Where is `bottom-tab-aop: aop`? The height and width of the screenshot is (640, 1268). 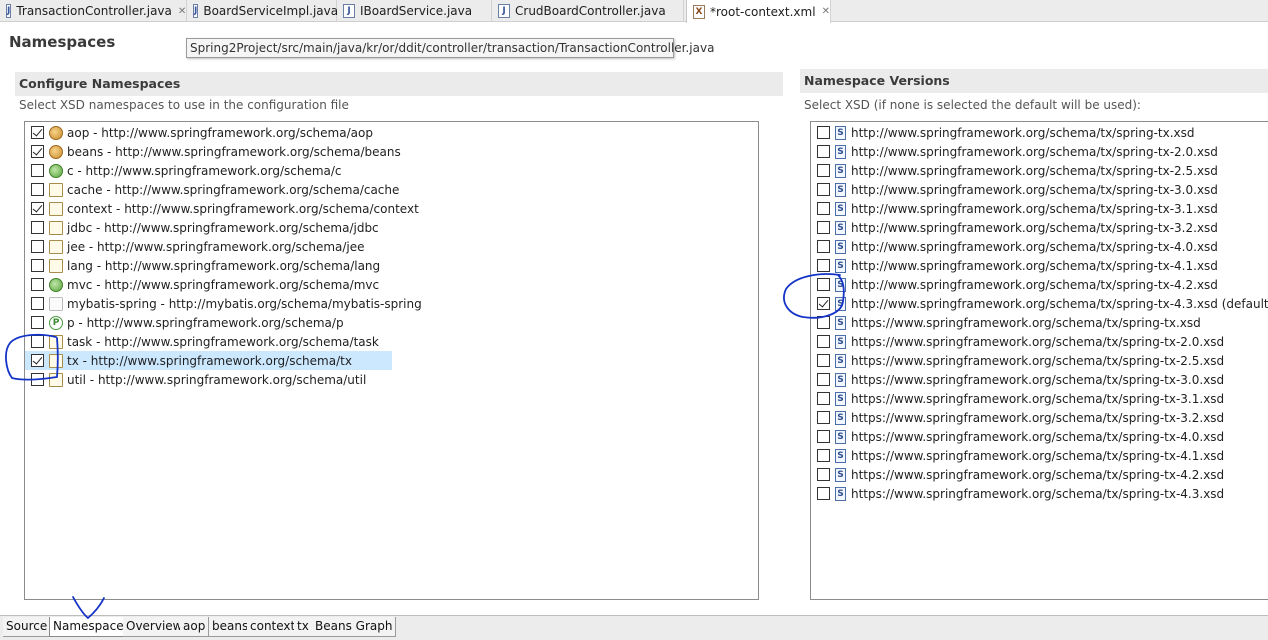 bottom-tab-aop: aop is located at coordinates (195, 627).